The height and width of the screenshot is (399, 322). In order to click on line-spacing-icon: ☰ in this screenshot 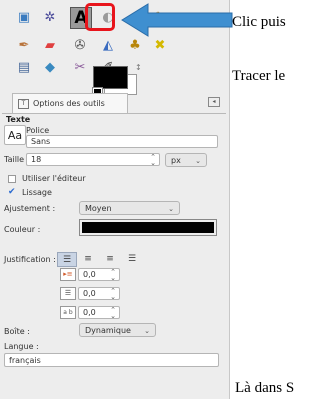, I will do `click(68, 293)`.